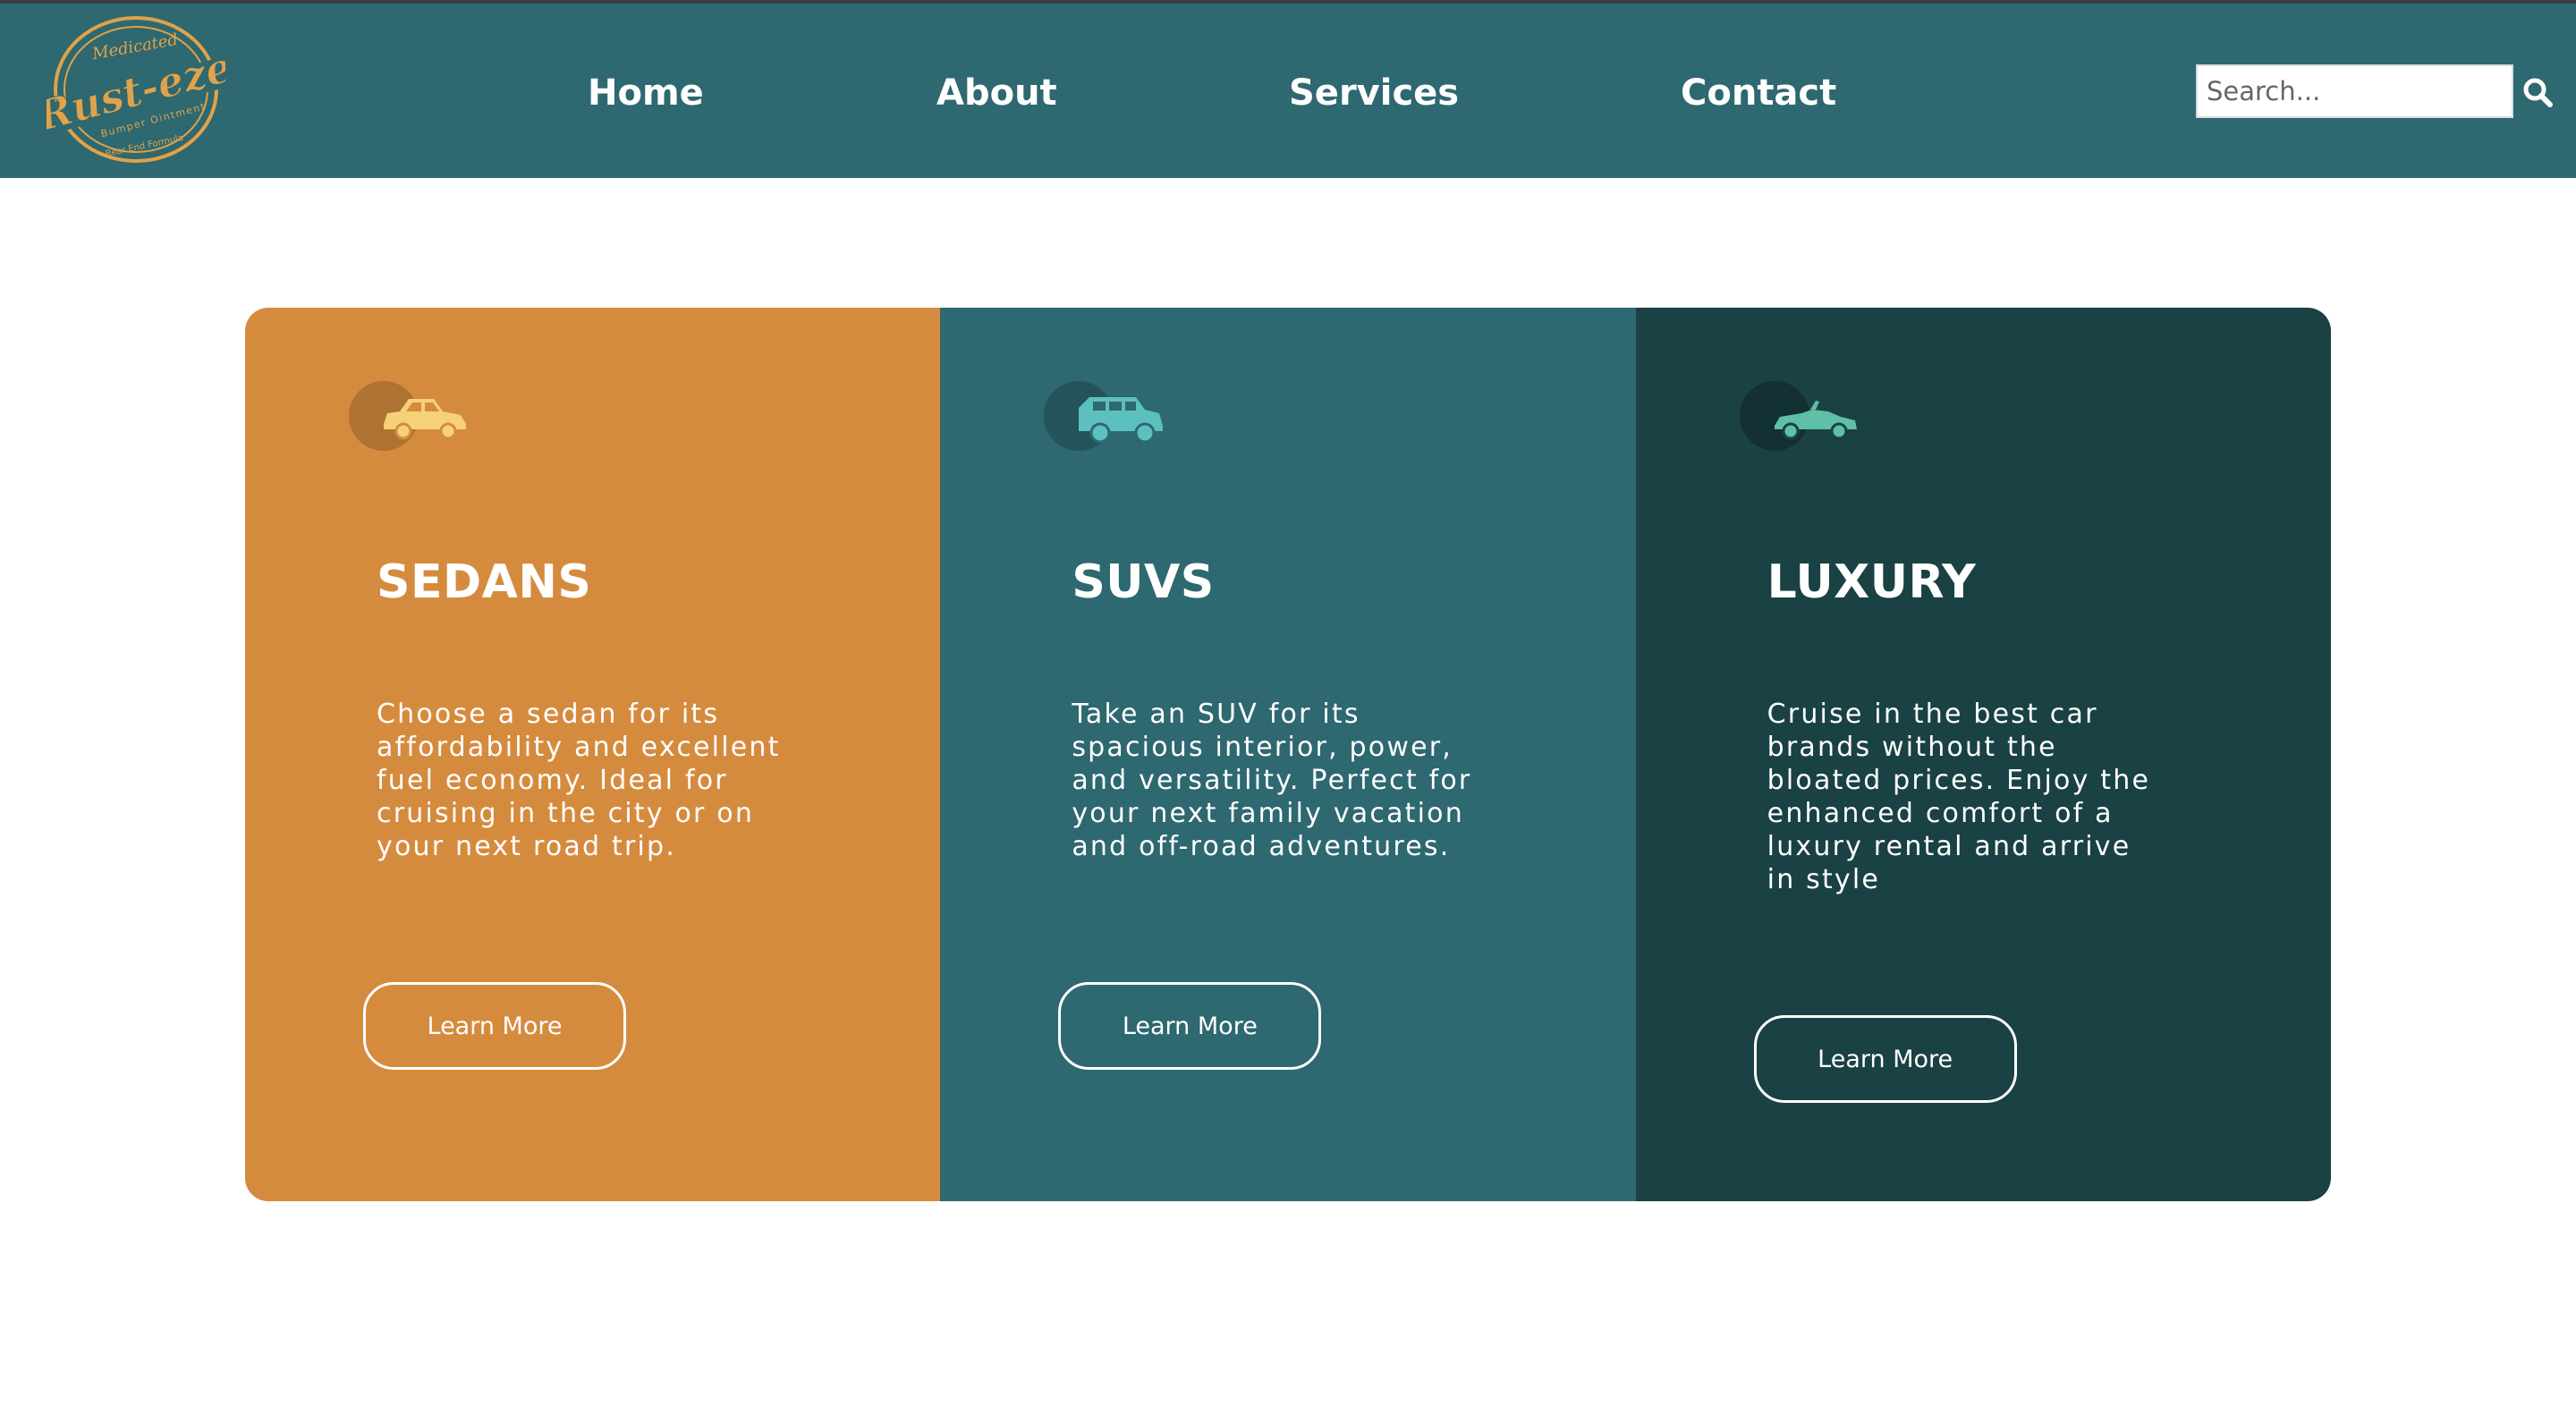 The width and height of the screenshot is (2576, 1415). I want to click on nav-services: Services, so click(1374, 93).